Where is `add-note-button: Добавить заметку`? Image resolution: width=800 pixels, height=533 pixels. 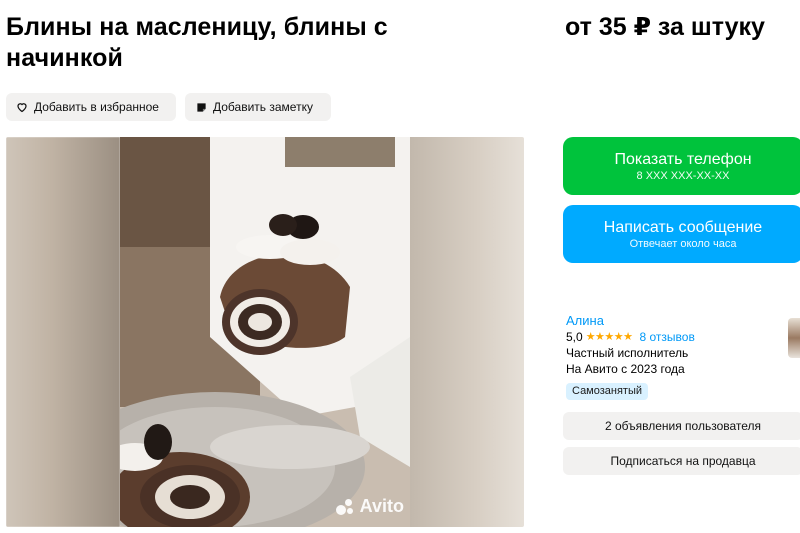 add-note-button: Добавить заметку is located at coordinates (258, 107).